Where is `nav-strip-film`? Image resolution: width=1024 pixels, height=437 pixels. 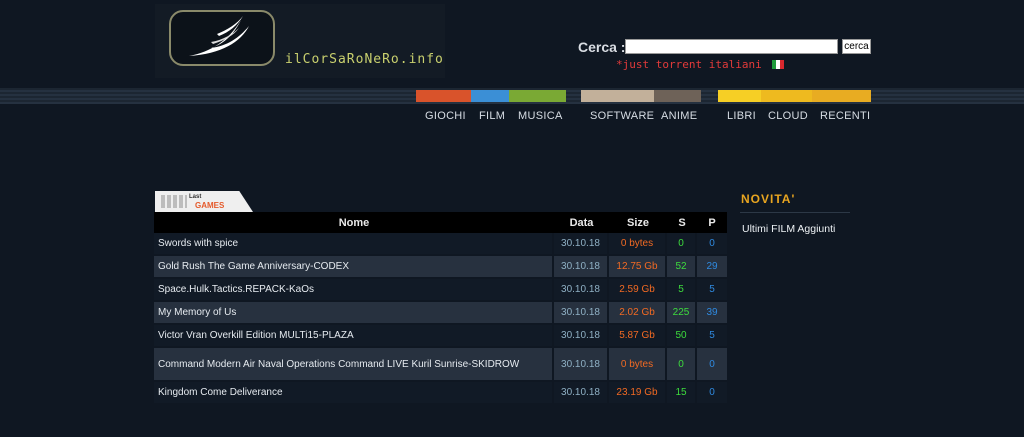
nav-strip-film is located at coordinates (490, 96).